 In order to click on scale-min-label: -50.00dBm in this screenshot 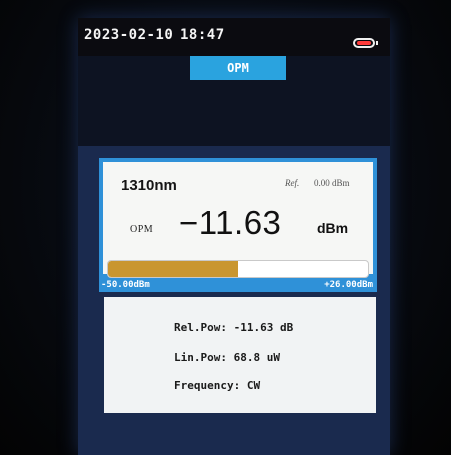, I will do `click(125, 285)`.